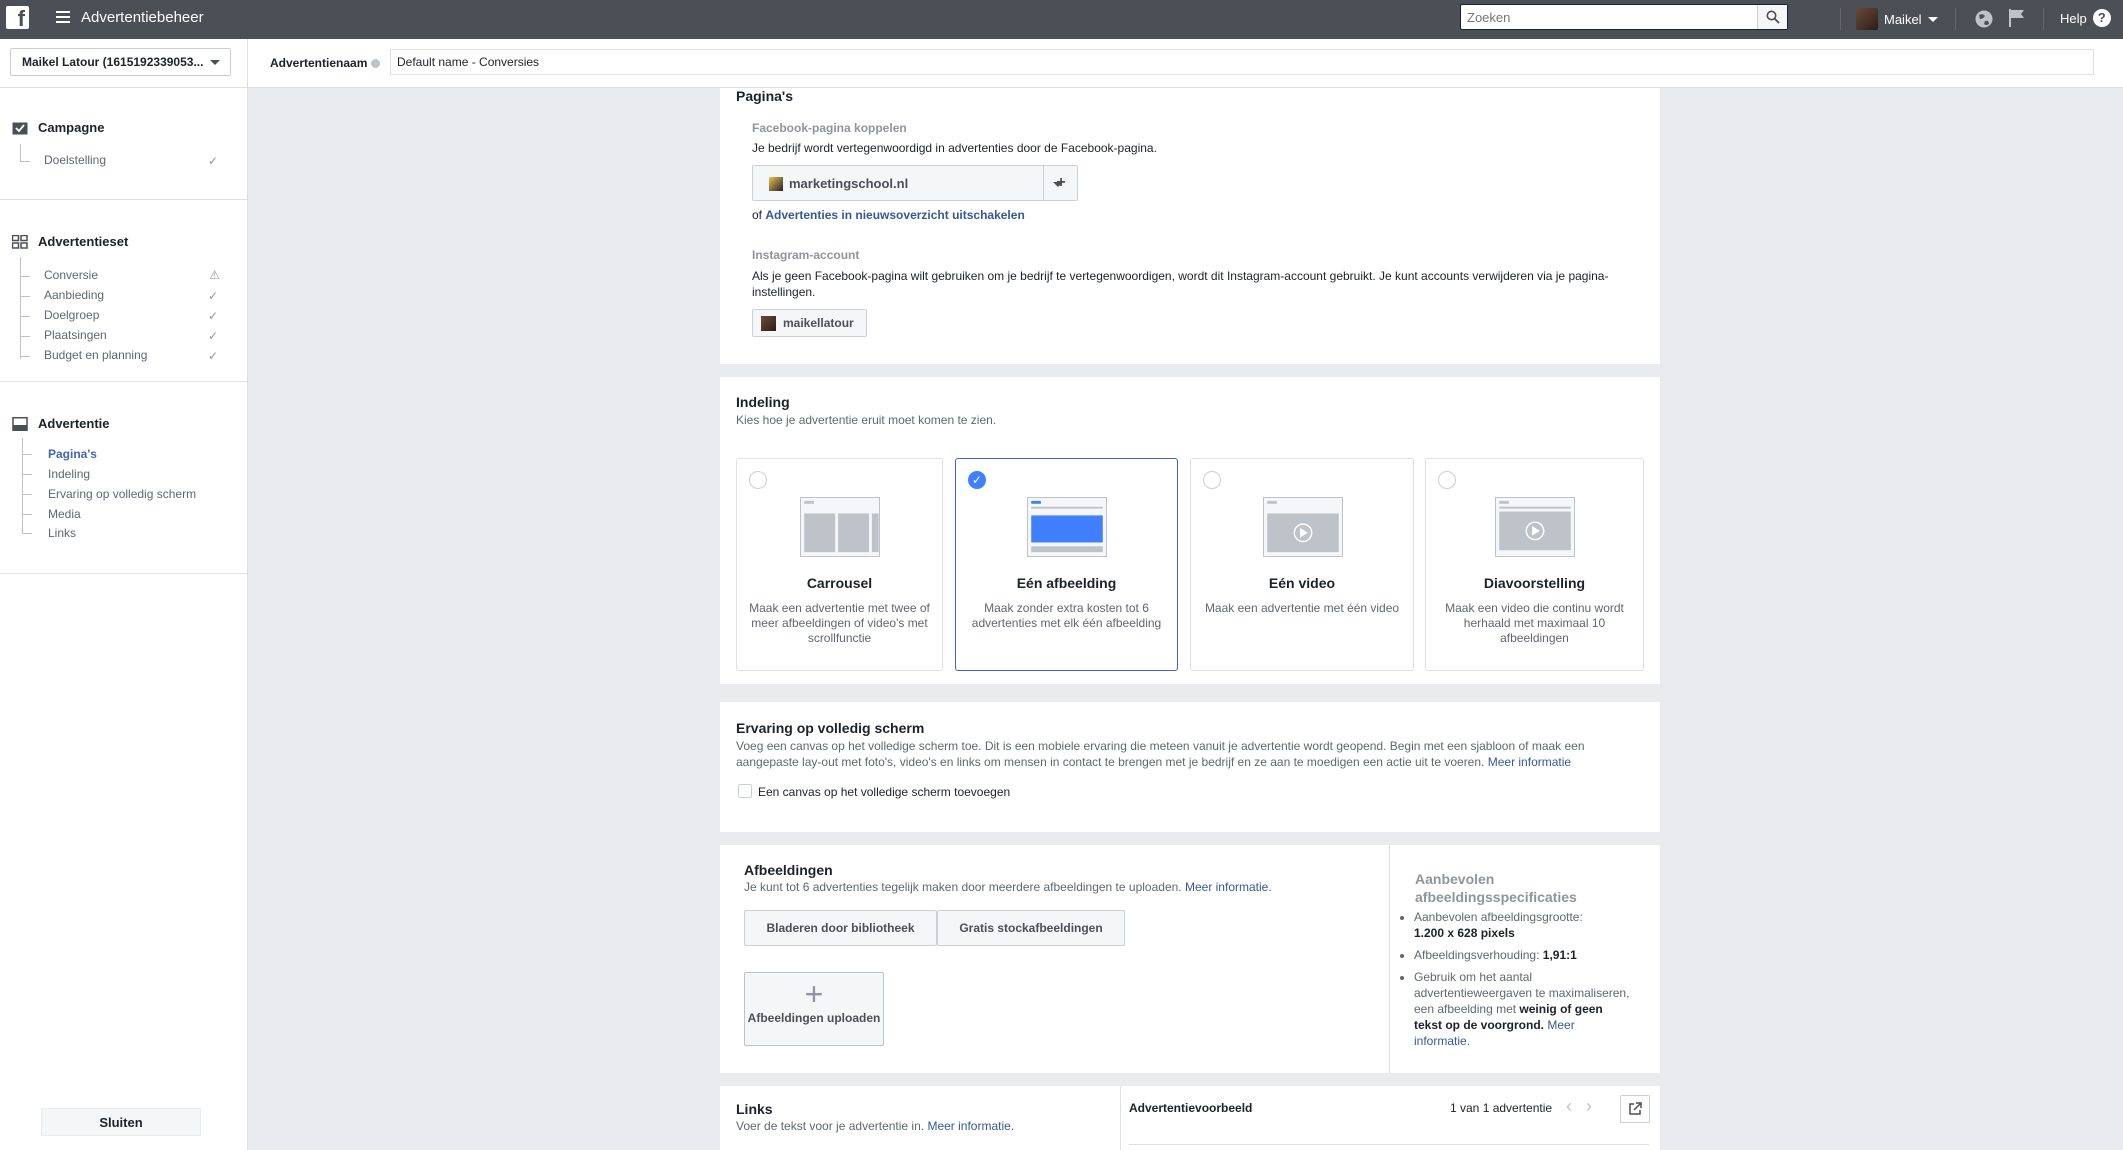 Image resolution: width=2123 pixels, height=1150 pixels. Describe the element at coordinates (1501, 1108) in the screenshot. I see `preview-count: 1 van 1 advertentie` at that location.